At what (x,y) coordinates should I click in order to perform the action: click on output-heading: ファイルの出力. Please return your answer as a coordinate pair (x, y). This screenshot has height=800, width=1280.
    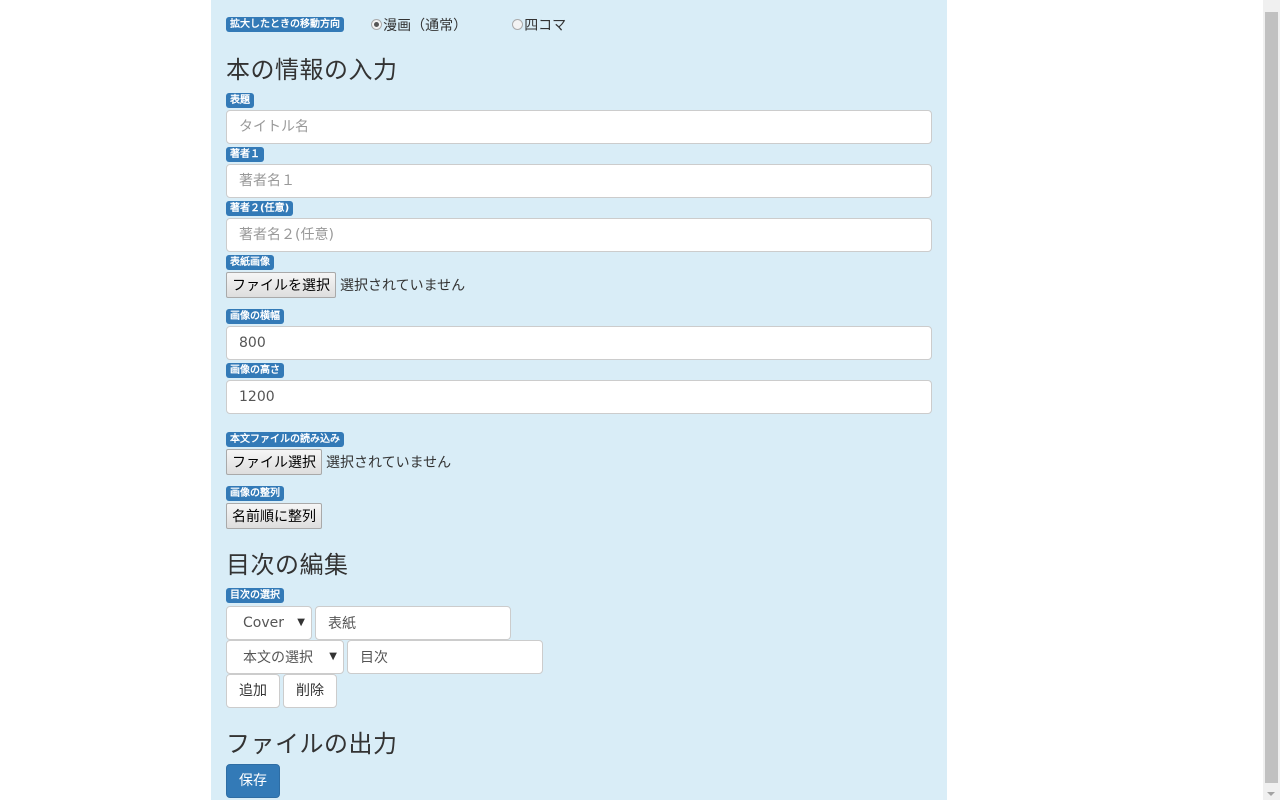
    Looking at the image, I should click on (312, 744).